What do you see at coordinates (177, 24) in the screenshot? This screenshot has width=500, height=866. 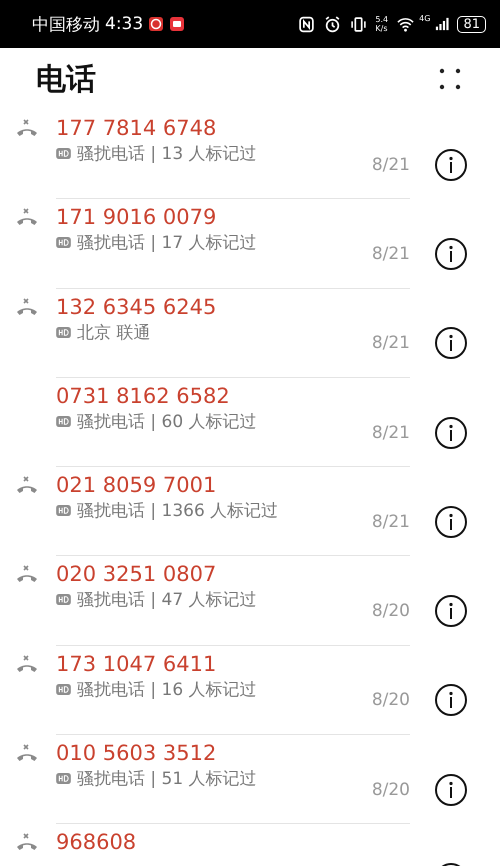 I see `message-notification-icon` at bounding box center [177, 24].